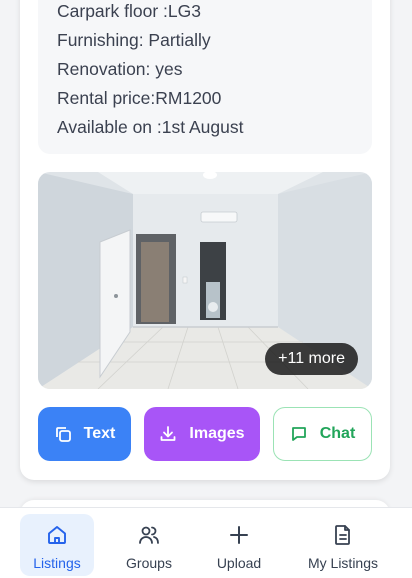 The height and width of the screenshot is (578, 412). What do you see at coordinates (168, 434) in the screenshot?
I see `download-icon` at bounding box center [168, 434].